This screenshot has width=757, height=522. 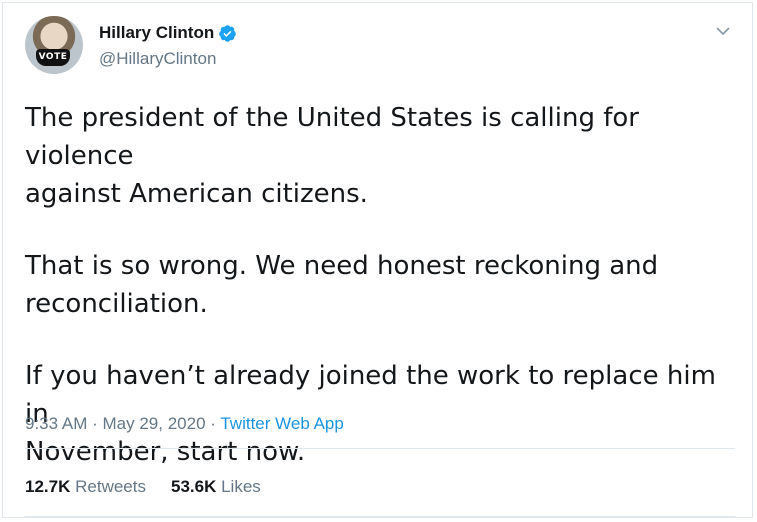 What do you see at coordinates (241, 486) in the screenshot?
I see `likes-label: Likes` at bounding box center [241, 486].